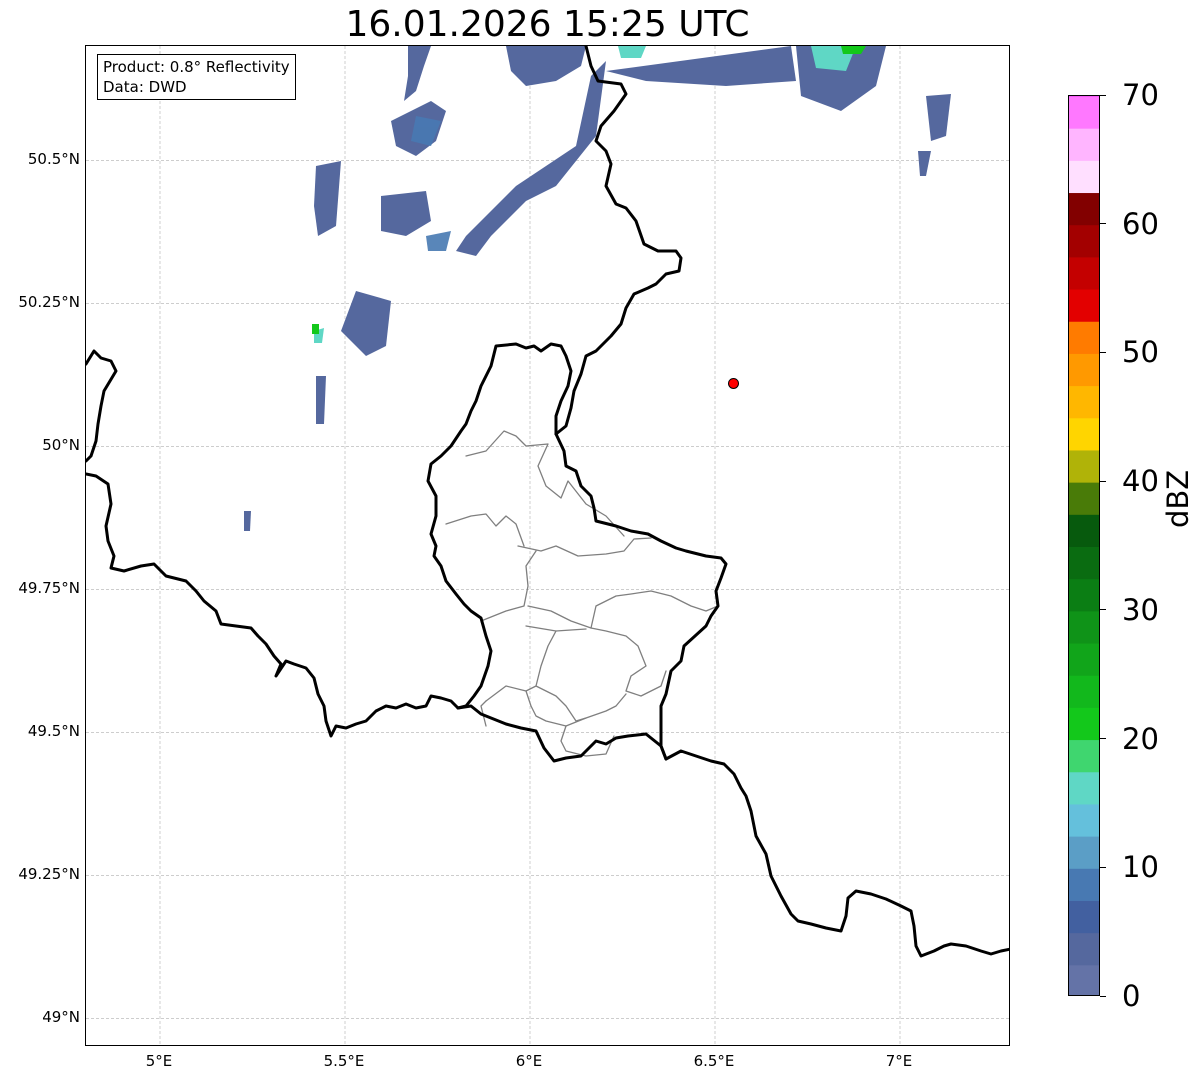 The height and width of the screenshot is (1081, 1202). Describe the element at coordinates (899, 1061) in the screenshot. I see `longitude-tick-label: 7°E` at that location.